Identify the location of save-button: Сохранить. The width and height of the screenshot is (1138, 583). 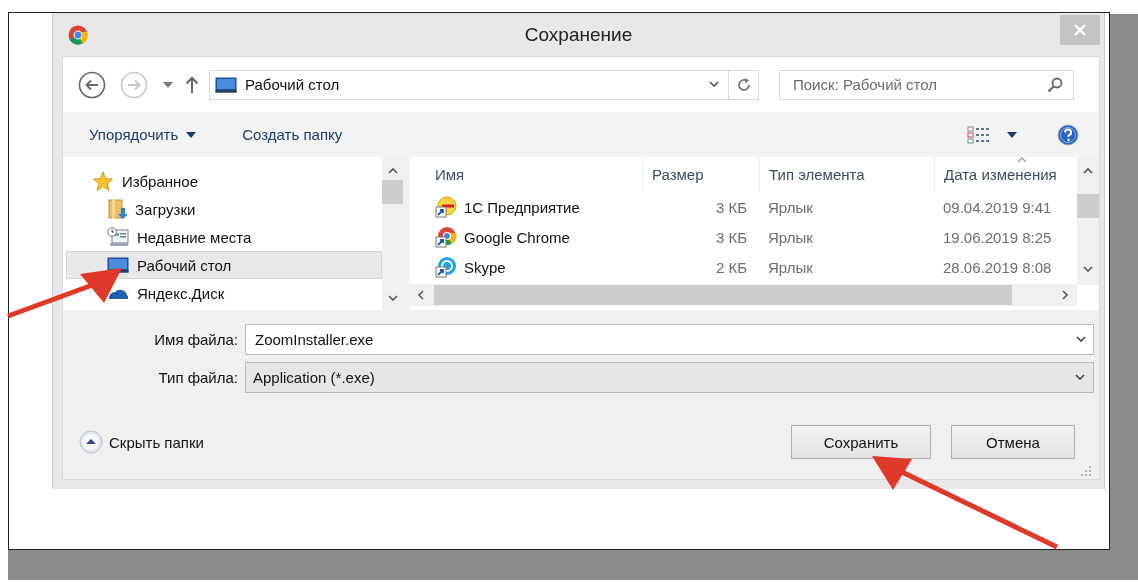
(861, 442).